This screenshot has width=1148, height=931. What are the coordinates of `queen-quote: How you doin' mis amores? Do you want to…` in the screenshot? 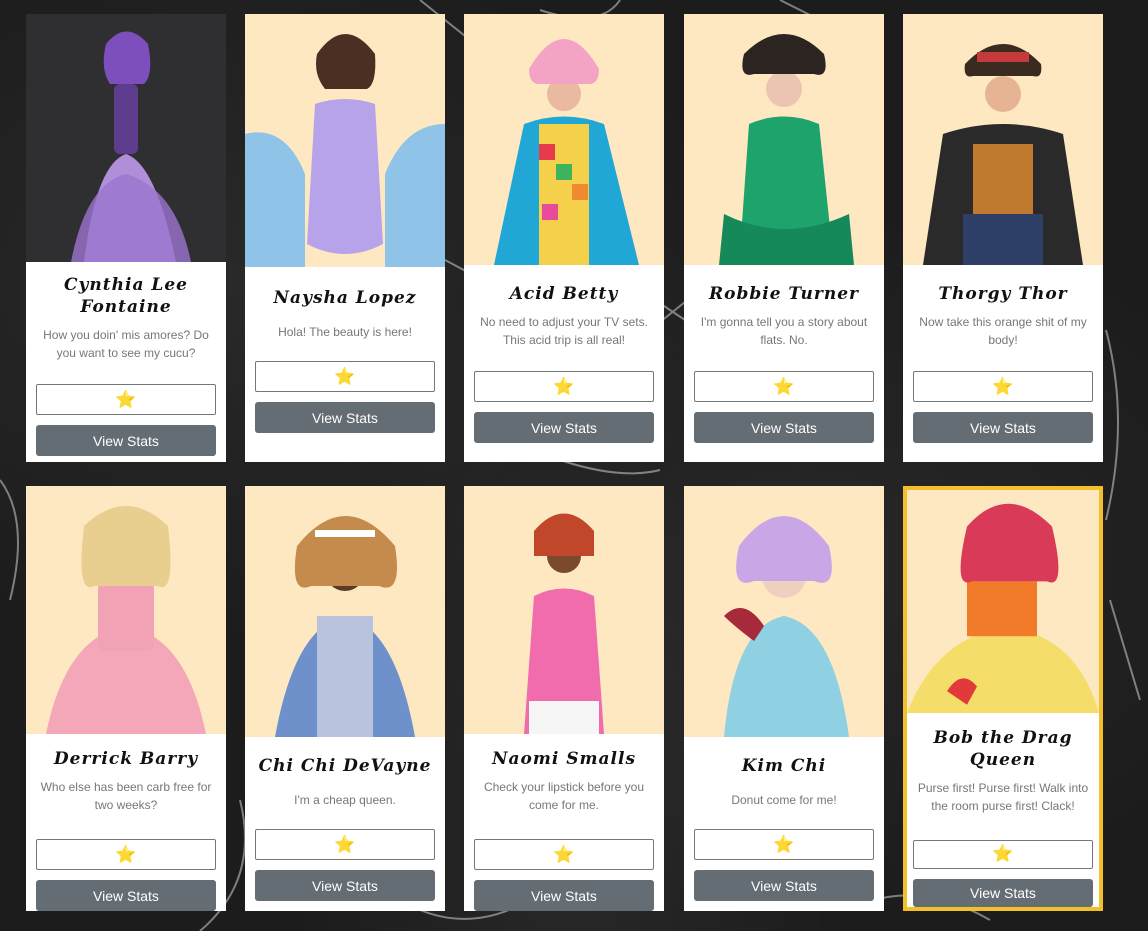 It's located at (126, 344).